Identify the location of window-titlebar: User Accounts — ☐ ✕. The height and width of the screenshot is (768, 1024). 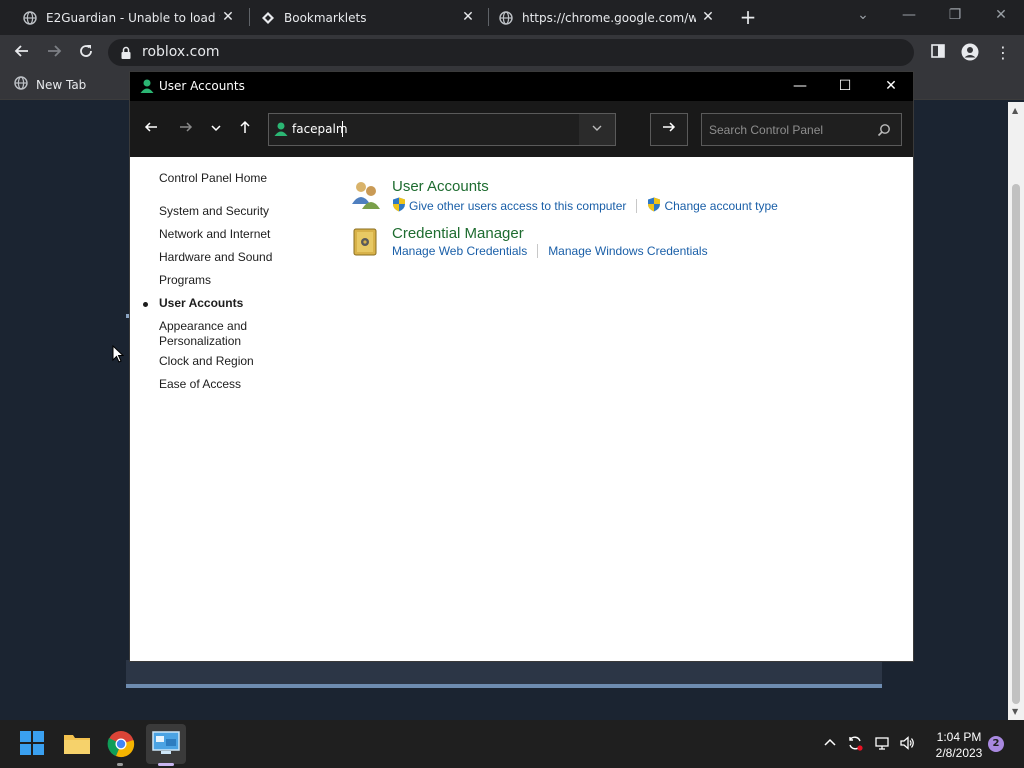
(521, 86).